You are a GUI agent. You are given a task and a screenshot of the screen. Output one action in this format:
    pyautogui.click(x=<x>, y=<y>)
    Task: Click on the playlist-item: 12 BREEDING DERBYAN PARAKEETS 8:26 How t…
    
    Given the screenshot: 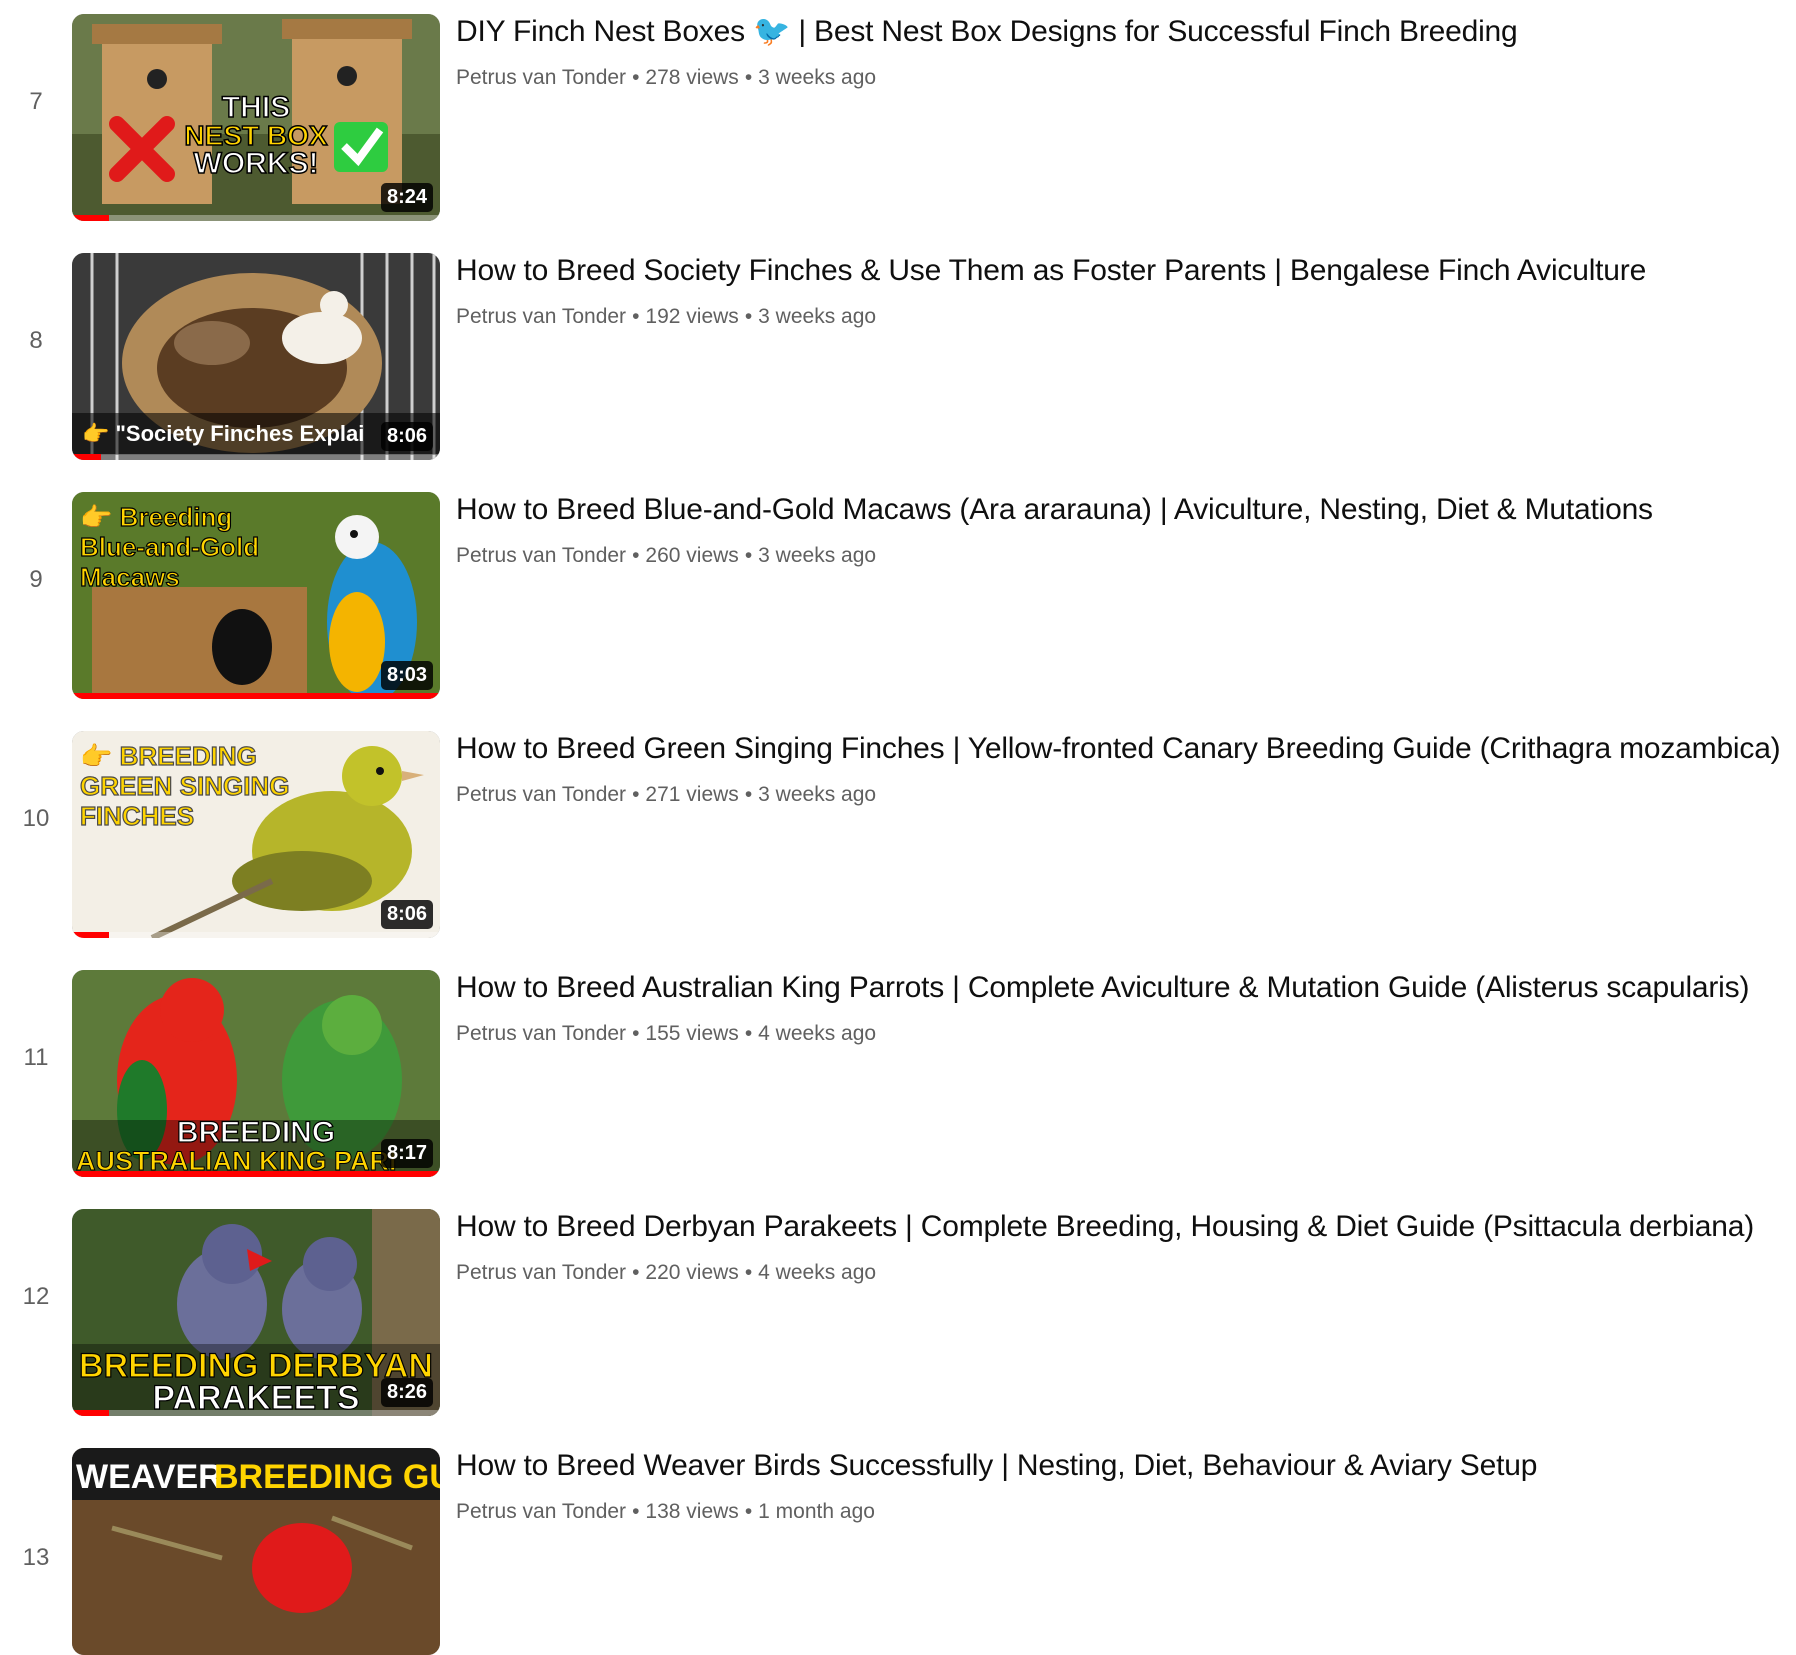 What is the action you would take?
    pyautogui.click(x=898, y=1305)
    